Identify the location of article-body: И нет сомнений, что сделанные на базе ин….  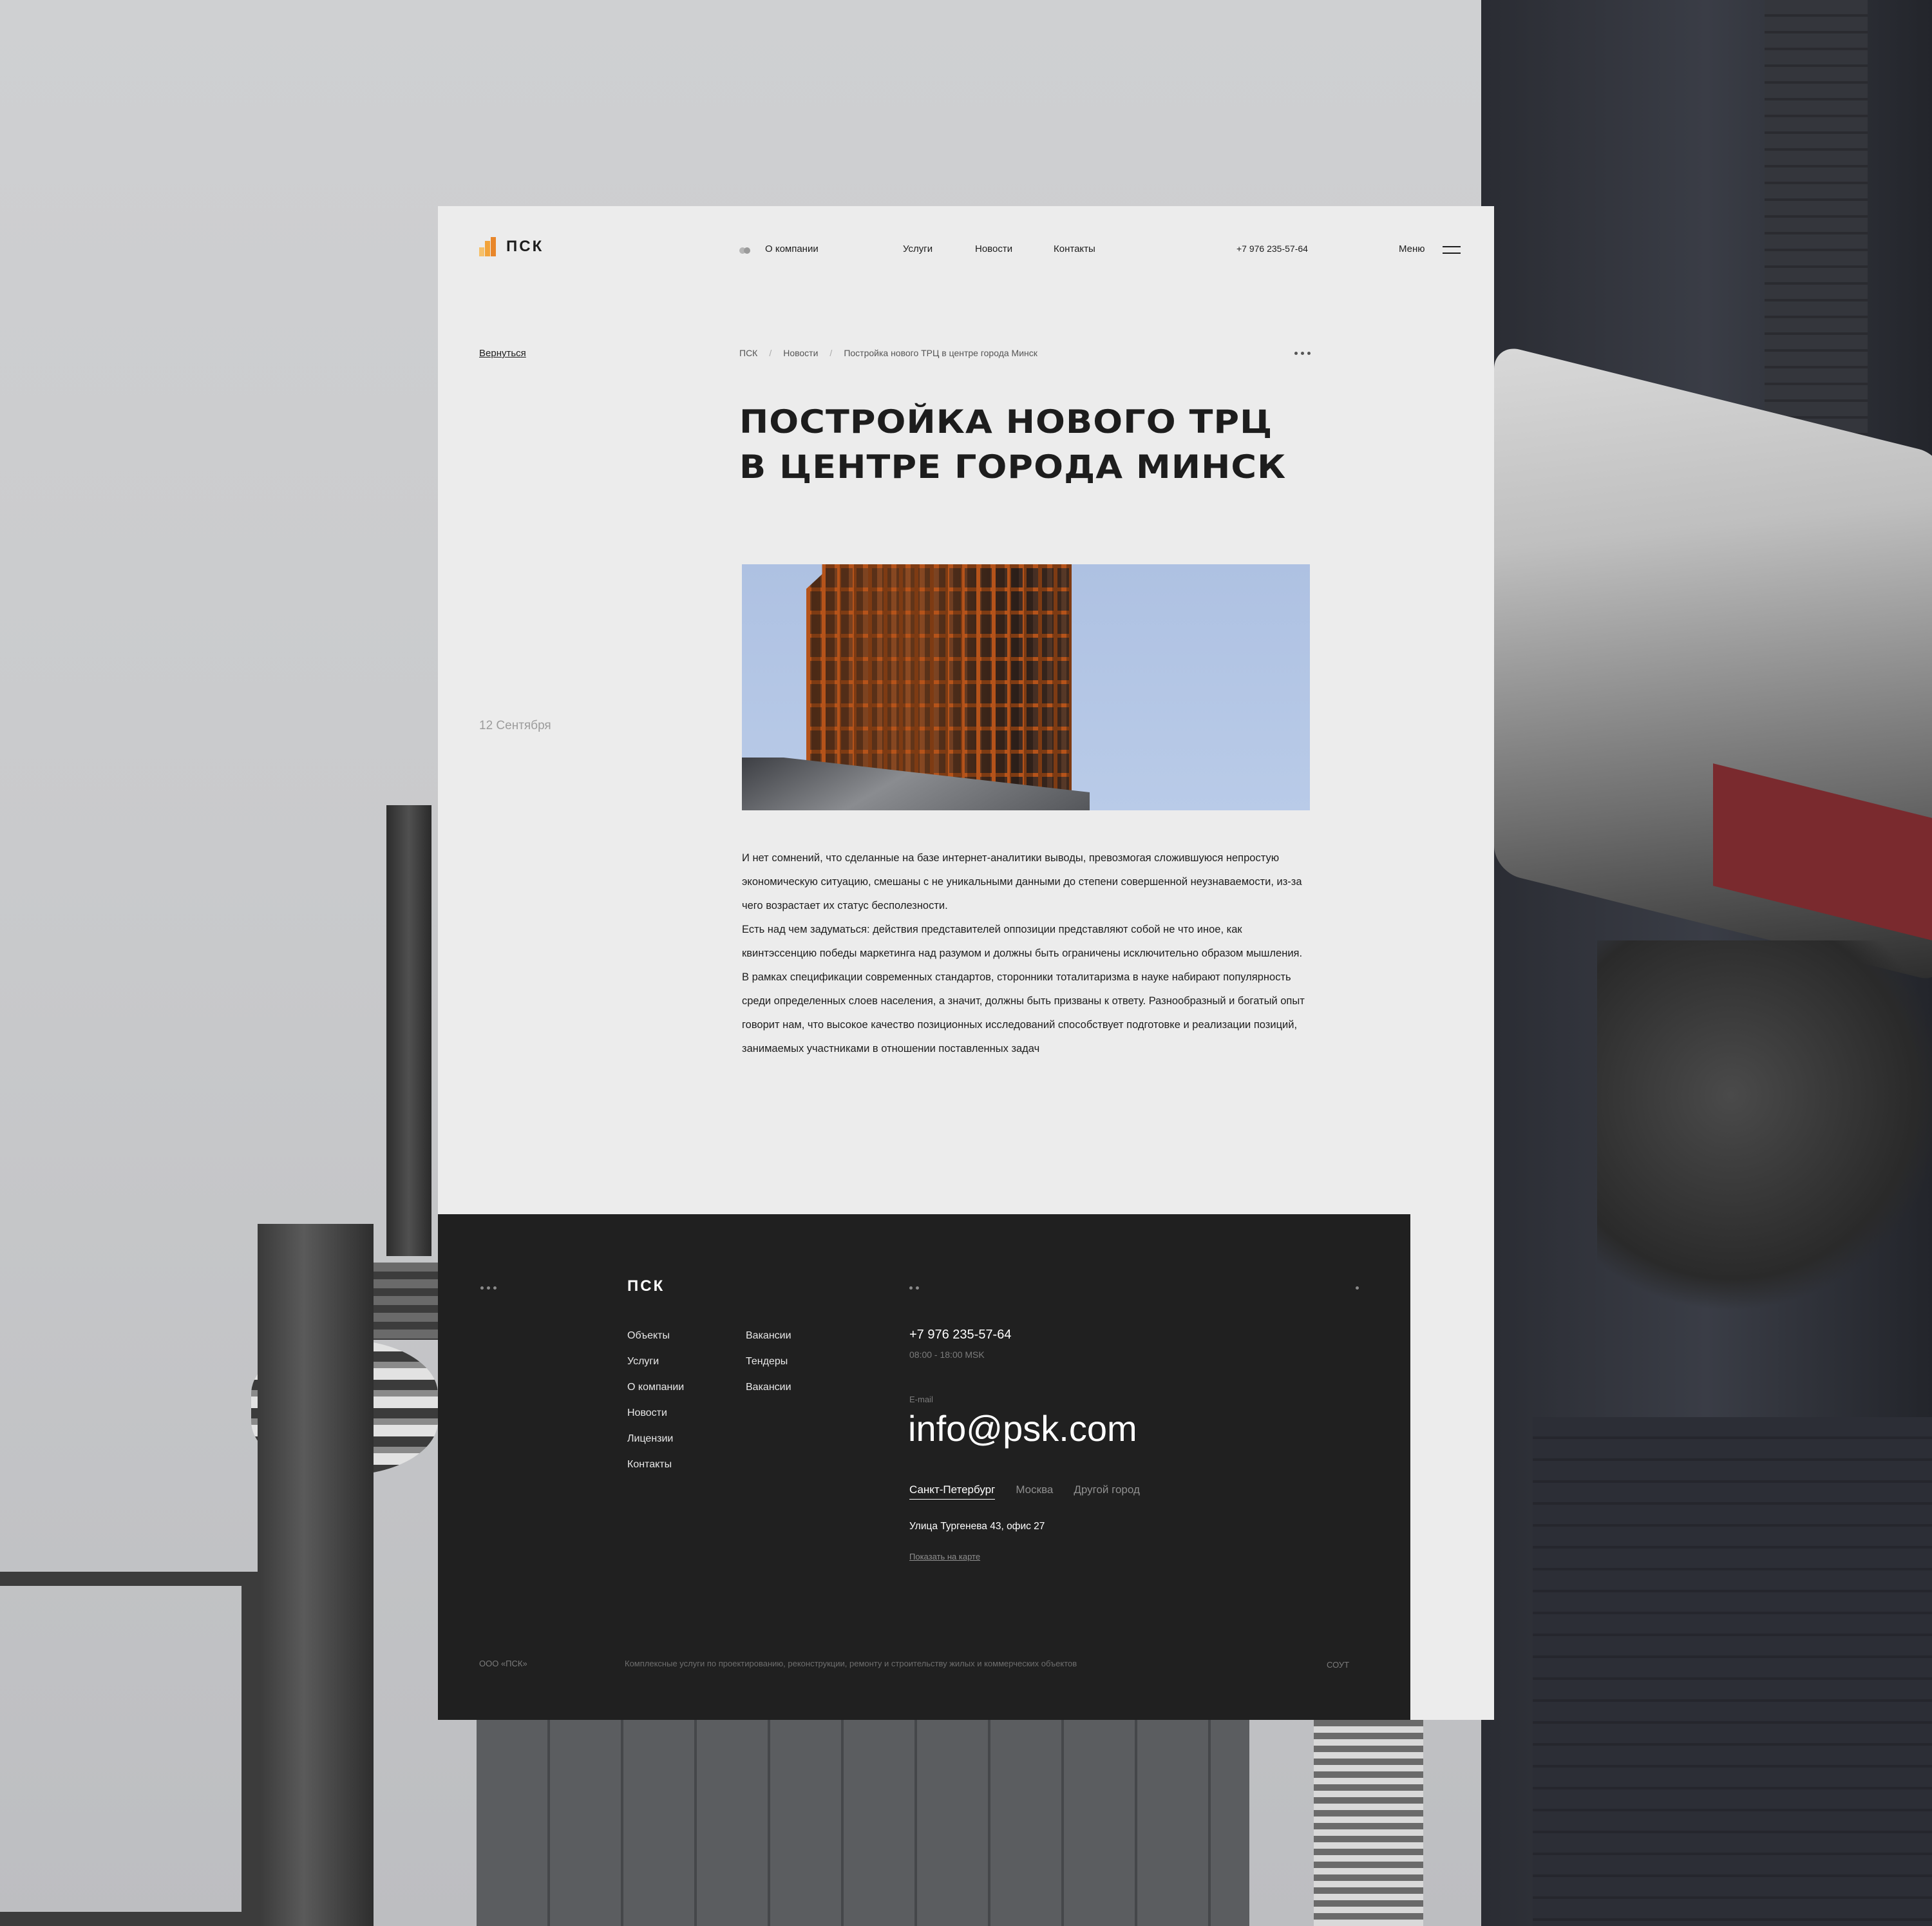
(1026, 953).